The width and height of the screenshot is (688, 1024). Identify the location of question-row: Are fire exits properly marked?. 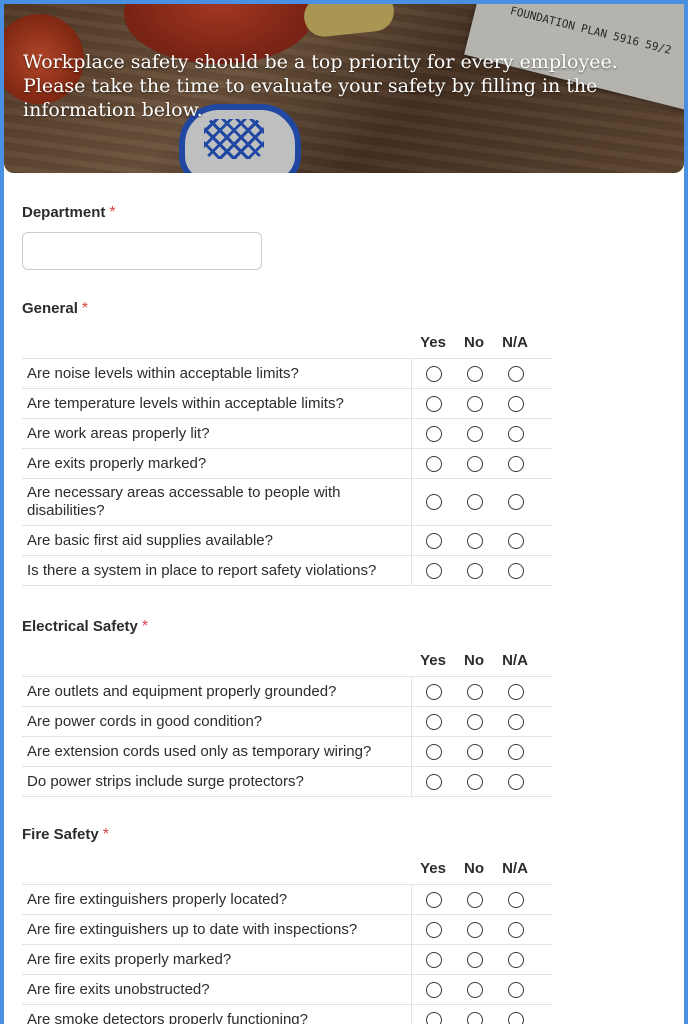
(287, 959).